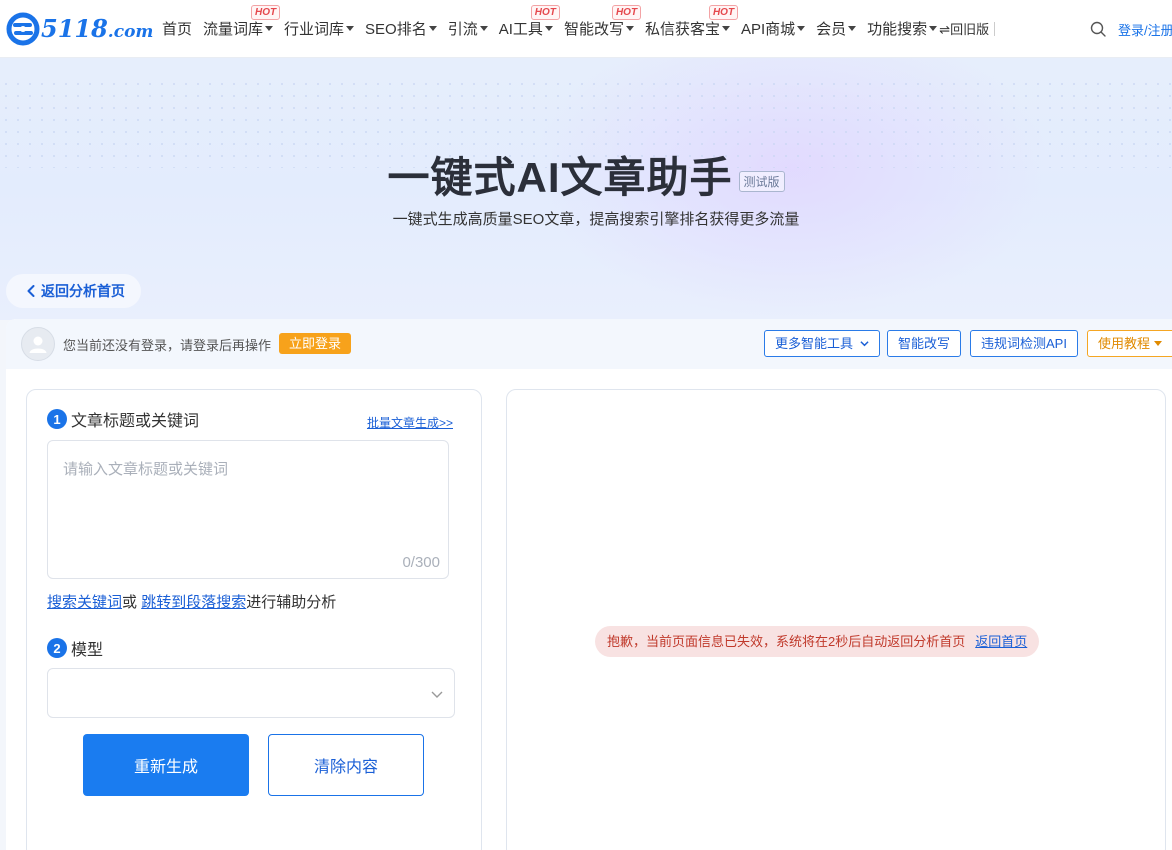 The image size is (1172, 850). Describe the element at coordinates (57, 419) in the screenshot. I see `step-number: 1` at that location.